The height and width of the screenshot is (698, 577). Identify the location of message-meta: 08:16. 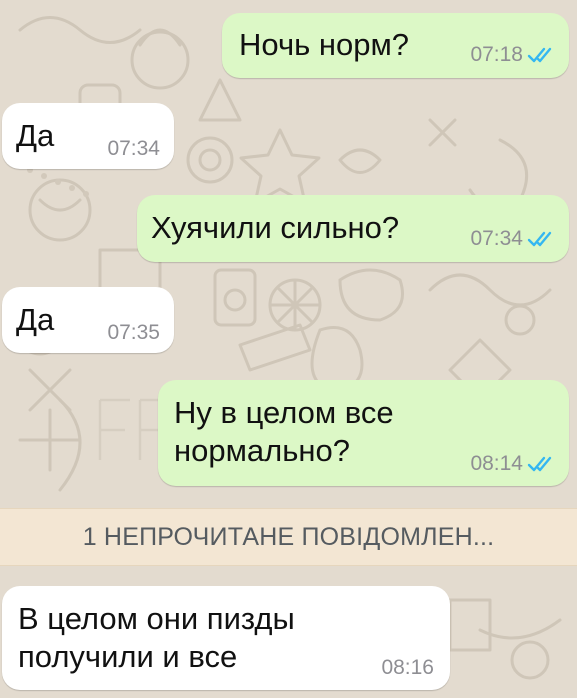
(407, 668).